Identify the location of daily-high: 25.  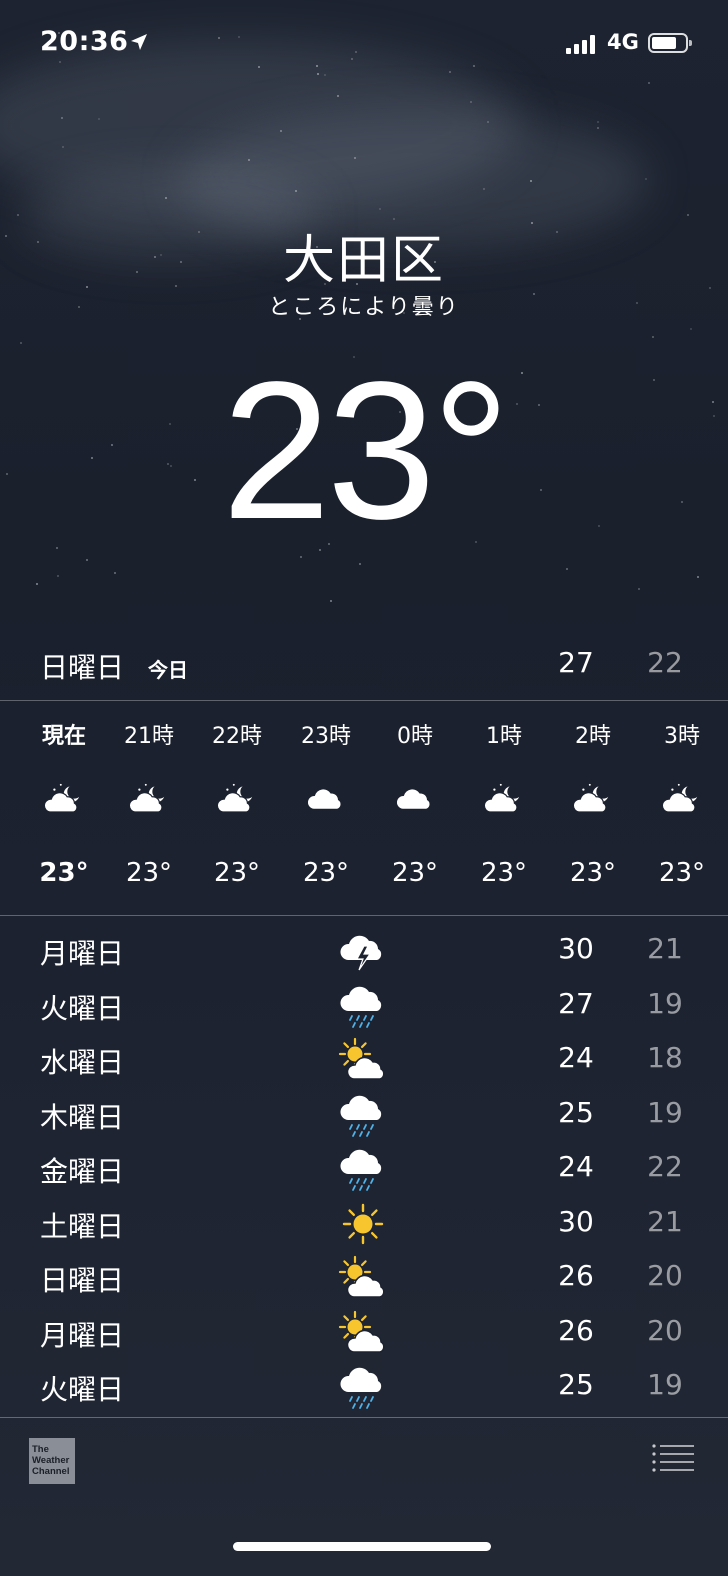
(576, 1112).